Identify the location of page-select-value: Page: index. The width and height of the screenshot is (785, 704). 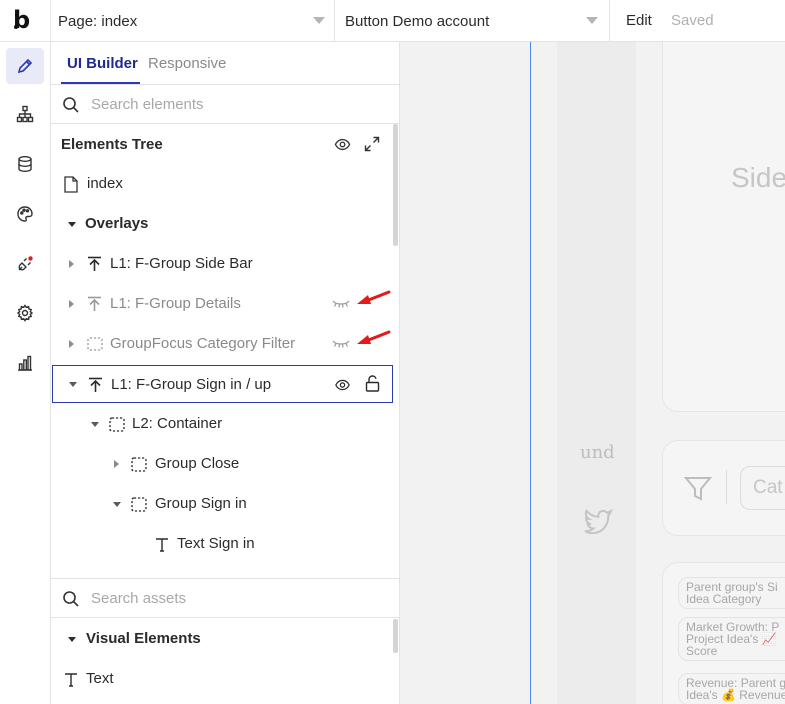
(98, 21).